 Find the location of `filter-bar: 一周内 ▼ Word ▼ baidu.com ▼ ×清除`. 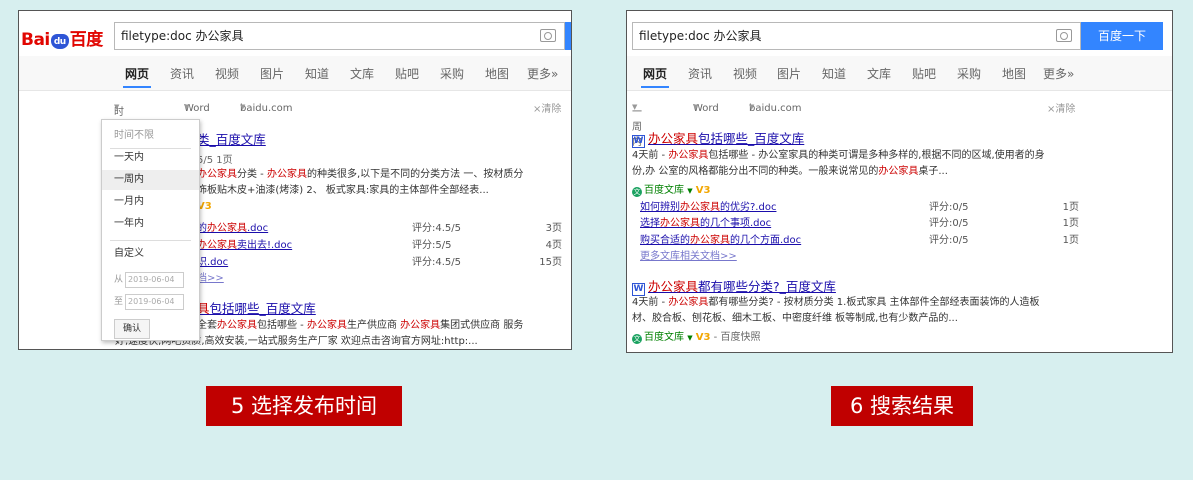

filter-bar: 一周内 ▼ Word ▼ baidu.com ▼ ×清除 is located at coordinates (899, 122).